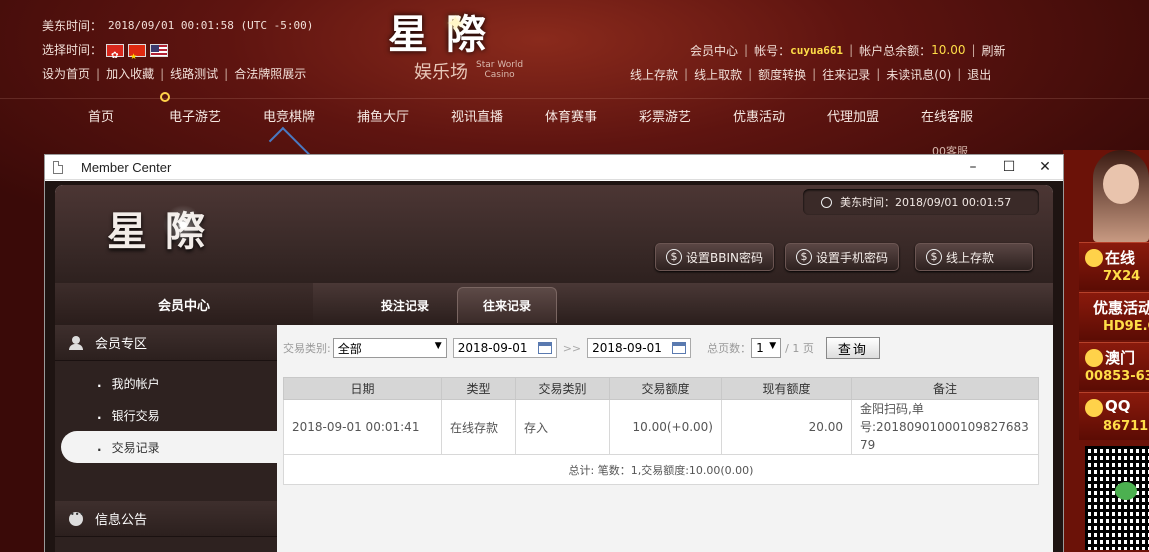 This screenshot has width=1149, height=552. I want to click on side-panel: 在线7X24 优惠活动HD9E.C 澳门00853-639 QQ86711, so click(1106, 351).